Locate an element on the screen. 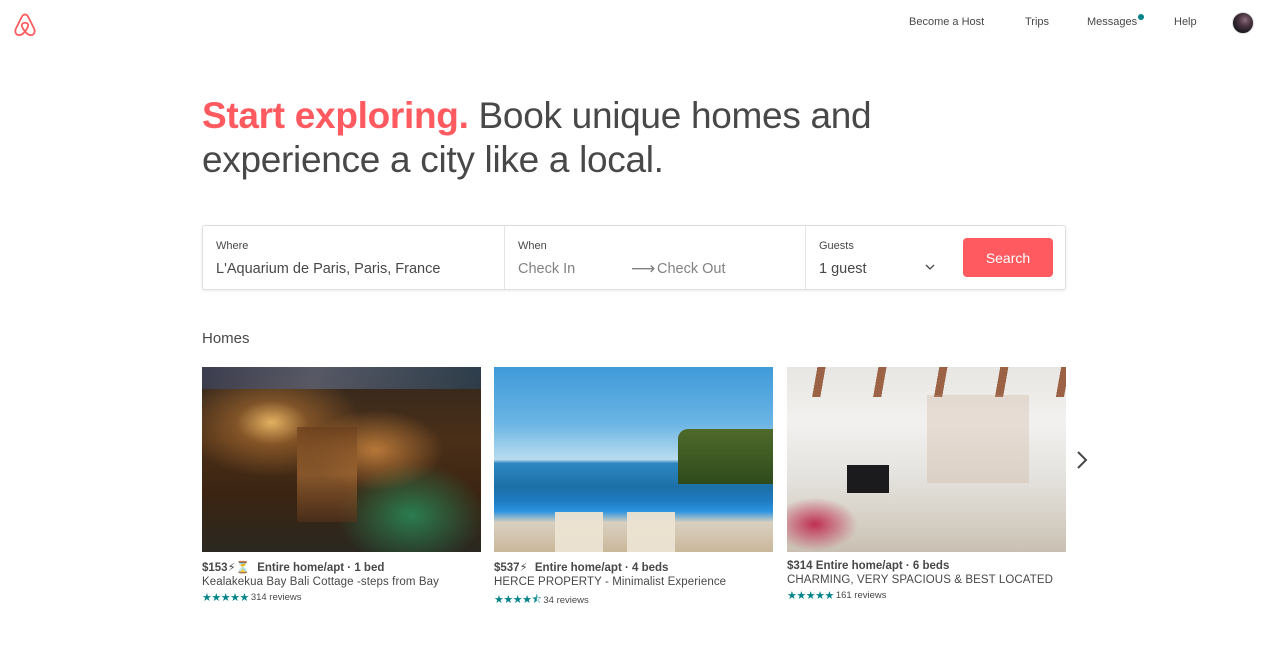 This screenshot has height=648, width=1270. review-count: 34 reviews is located at coordinates (566, 600).